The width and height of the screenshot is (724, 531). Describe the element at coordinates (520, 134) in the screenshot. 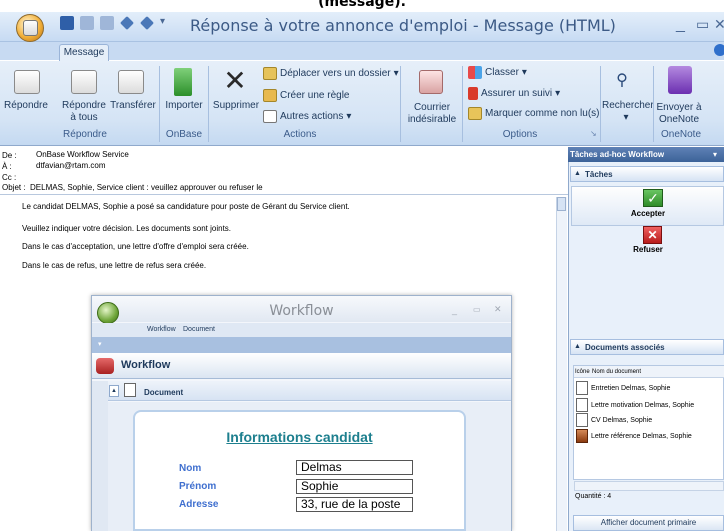

I see `group-label-options: Options` at that location.